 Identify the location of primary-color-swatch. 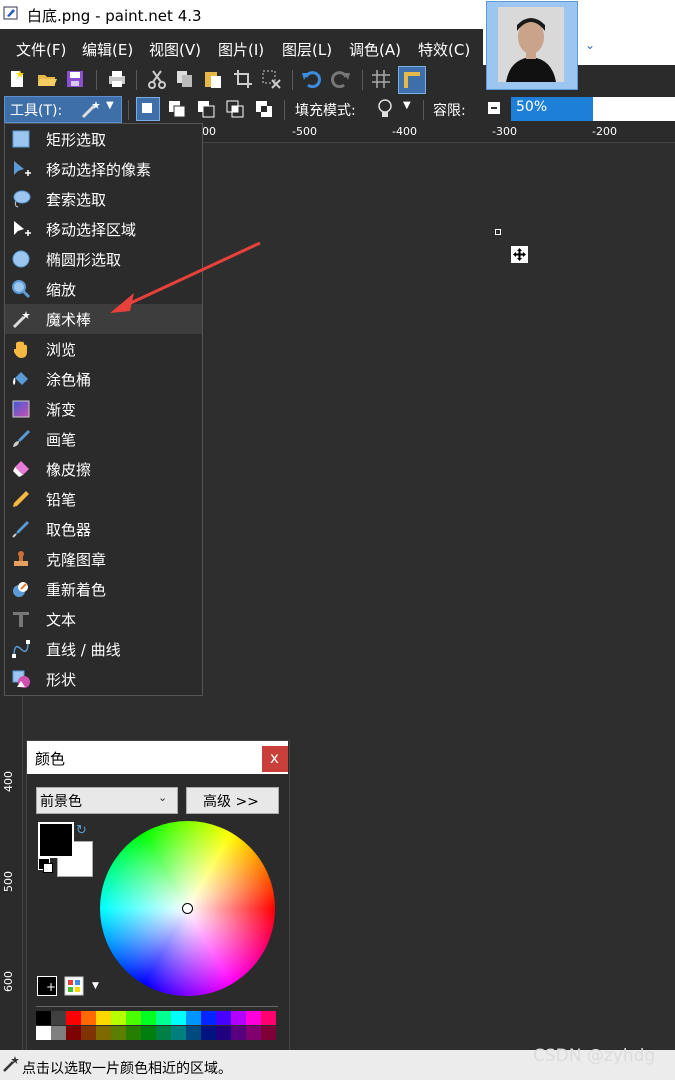
(56, 840).